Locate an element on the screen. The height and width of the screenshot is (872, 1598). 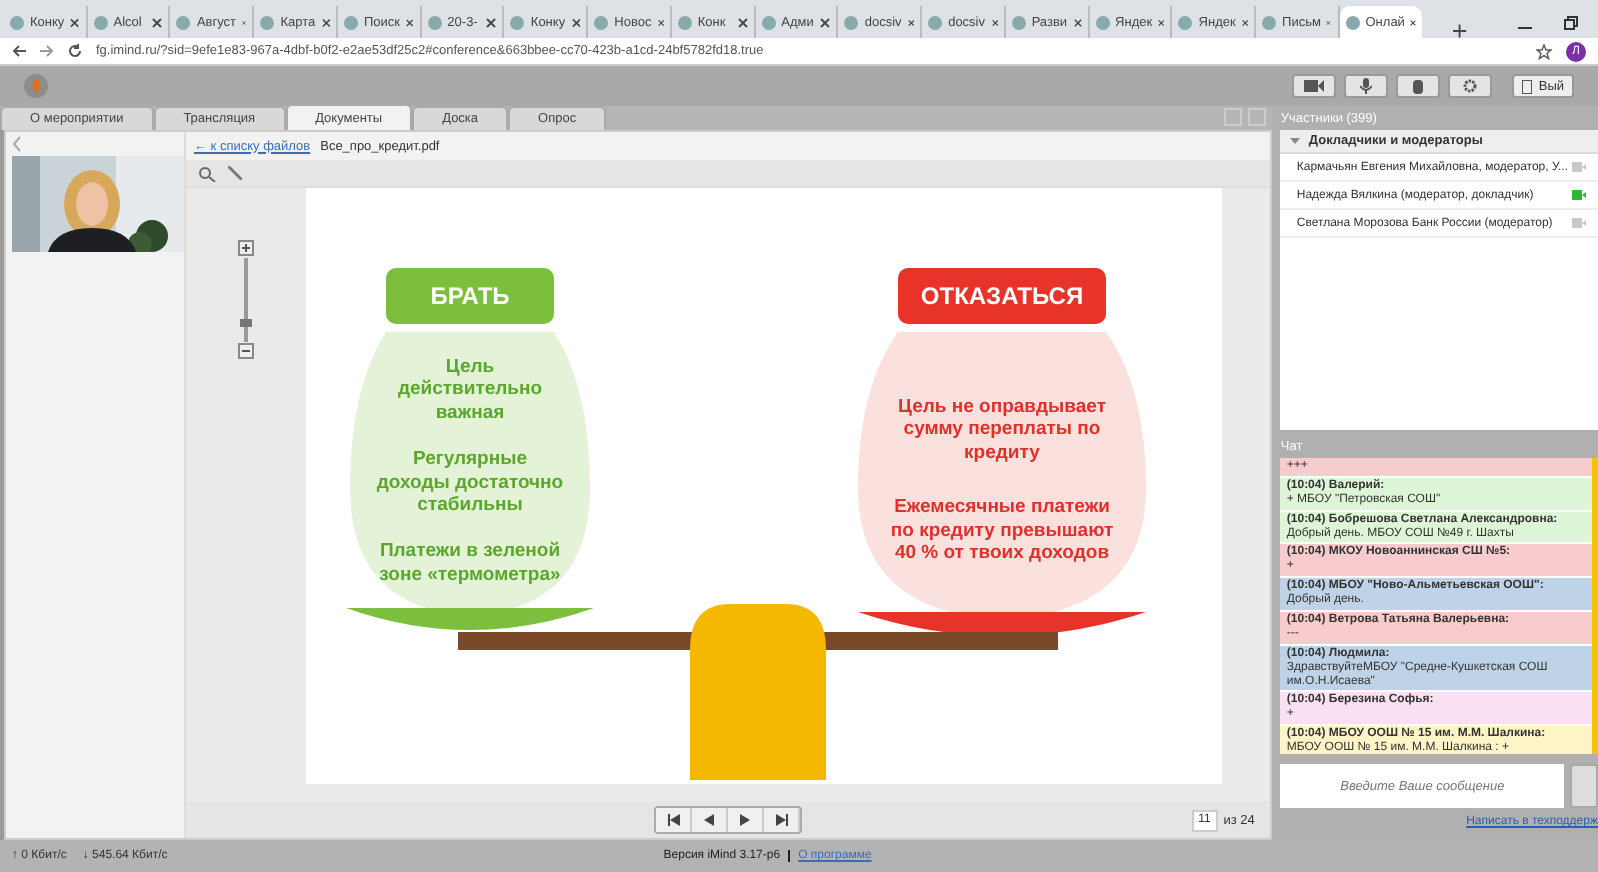
slide-text: Регулярные доходы достаточно стабильны is located at coordinates (470, 482).